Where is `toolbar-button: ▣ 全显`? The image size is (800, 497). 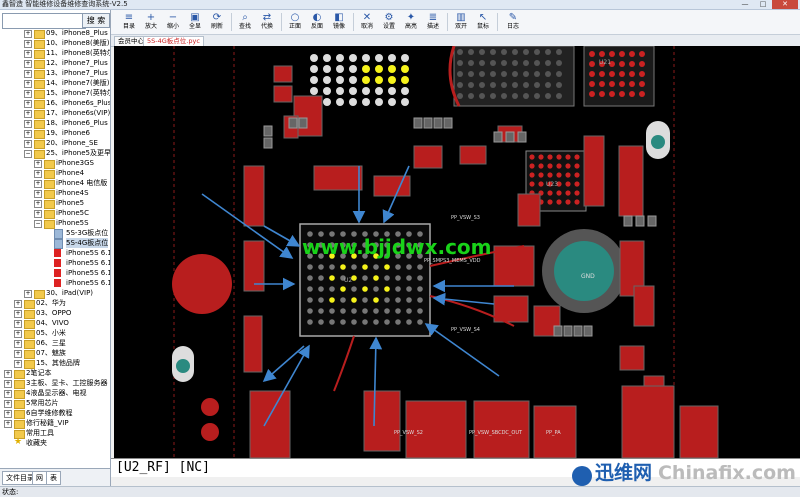
toolbar-button: ▣ 全显 is located at coordinates (195, 22).